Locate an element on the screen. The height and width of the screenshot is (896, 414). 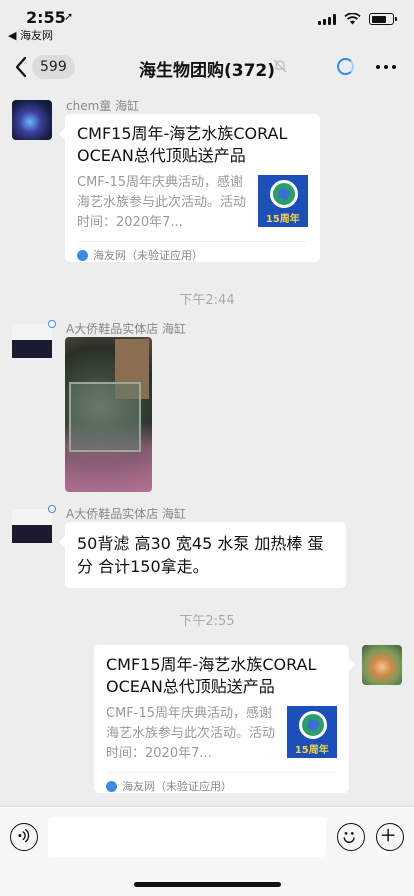
sender-name: chem童 海缸 is located at coordinates (103, 106).